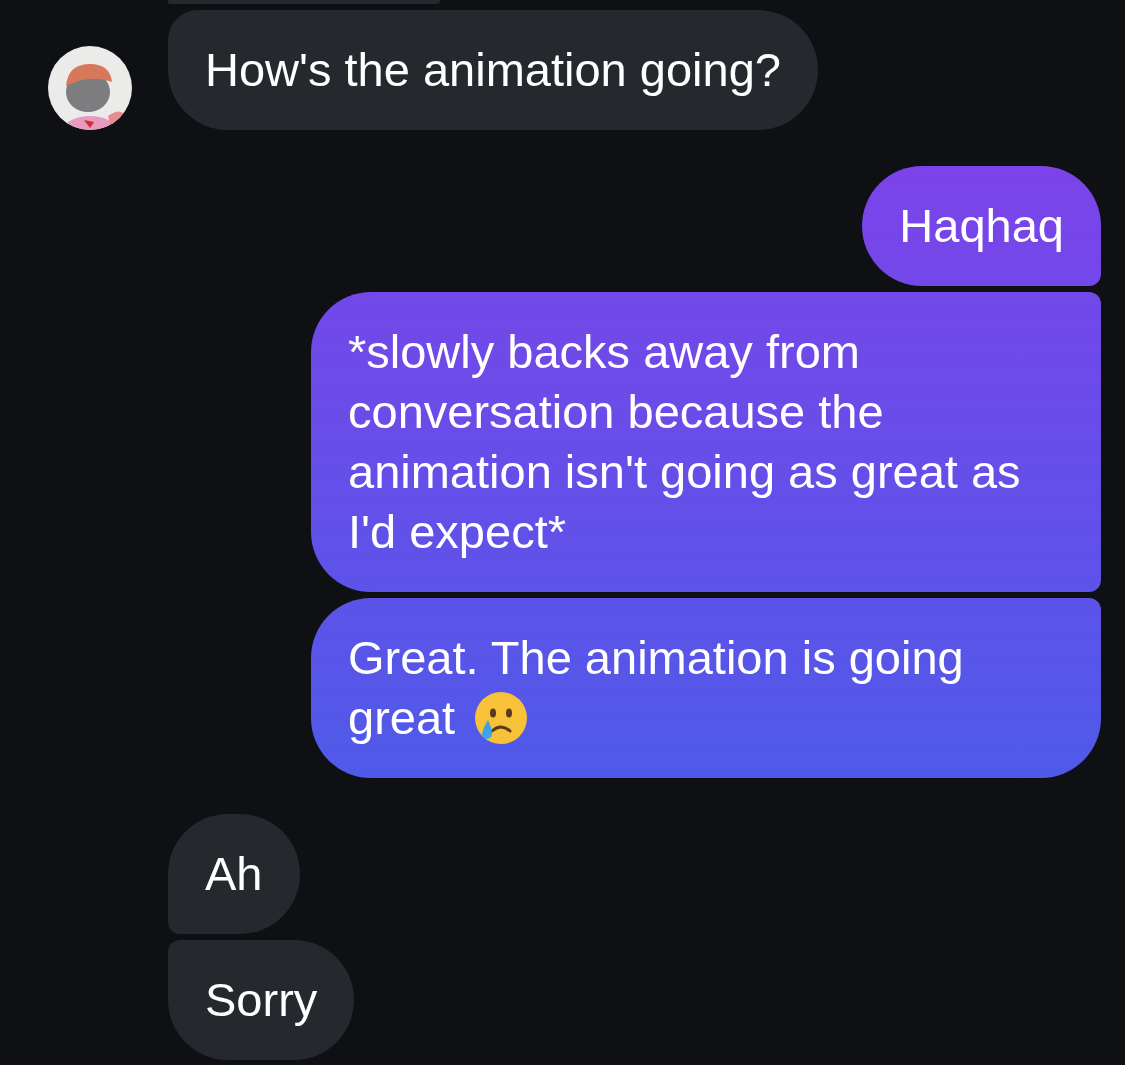  I want to click on message-text: How's the animation going?, so click(493, 69).